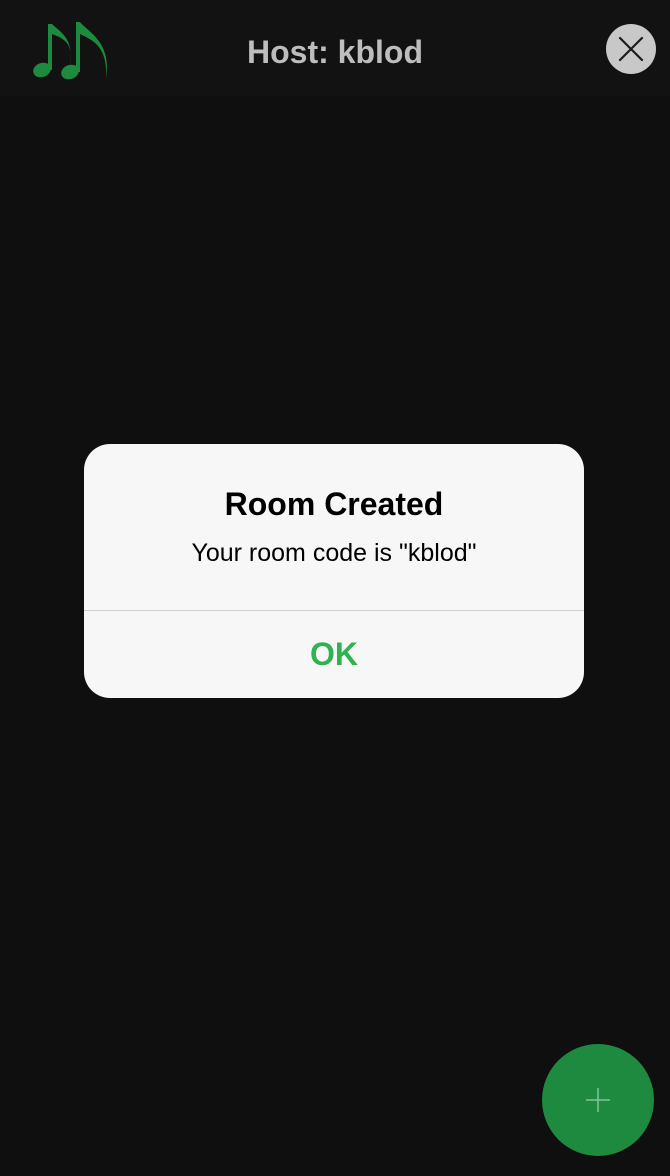 The image size is (670, 1176). I want to click on plus-icon, so click(598, 1100).